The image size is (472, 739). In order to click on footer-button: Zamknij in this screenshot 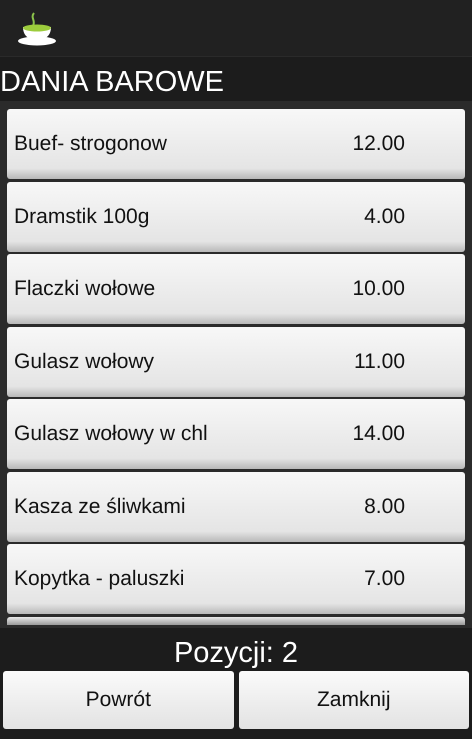, I will do `click(353, 700)`.